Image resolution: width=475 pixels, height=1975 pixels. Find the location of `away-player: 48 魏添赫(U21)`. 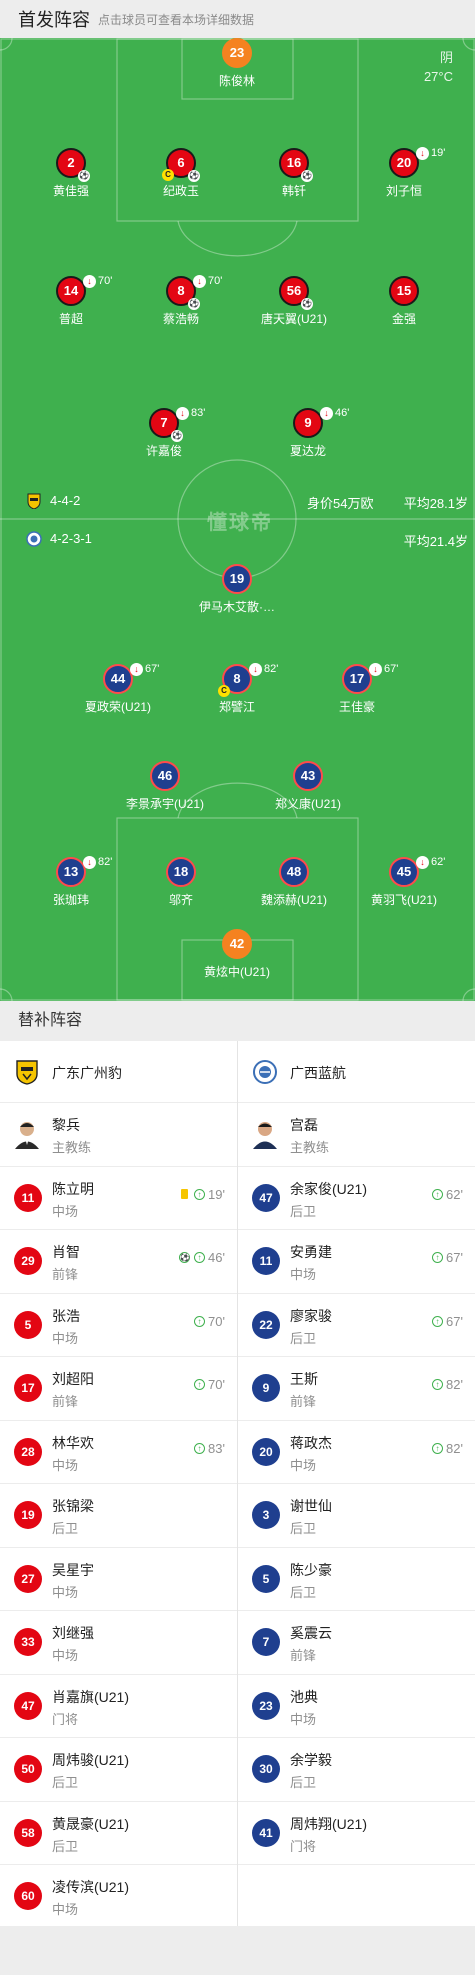

away-player: 48 魏添赫(U21) is located at coordinates (294, 882).